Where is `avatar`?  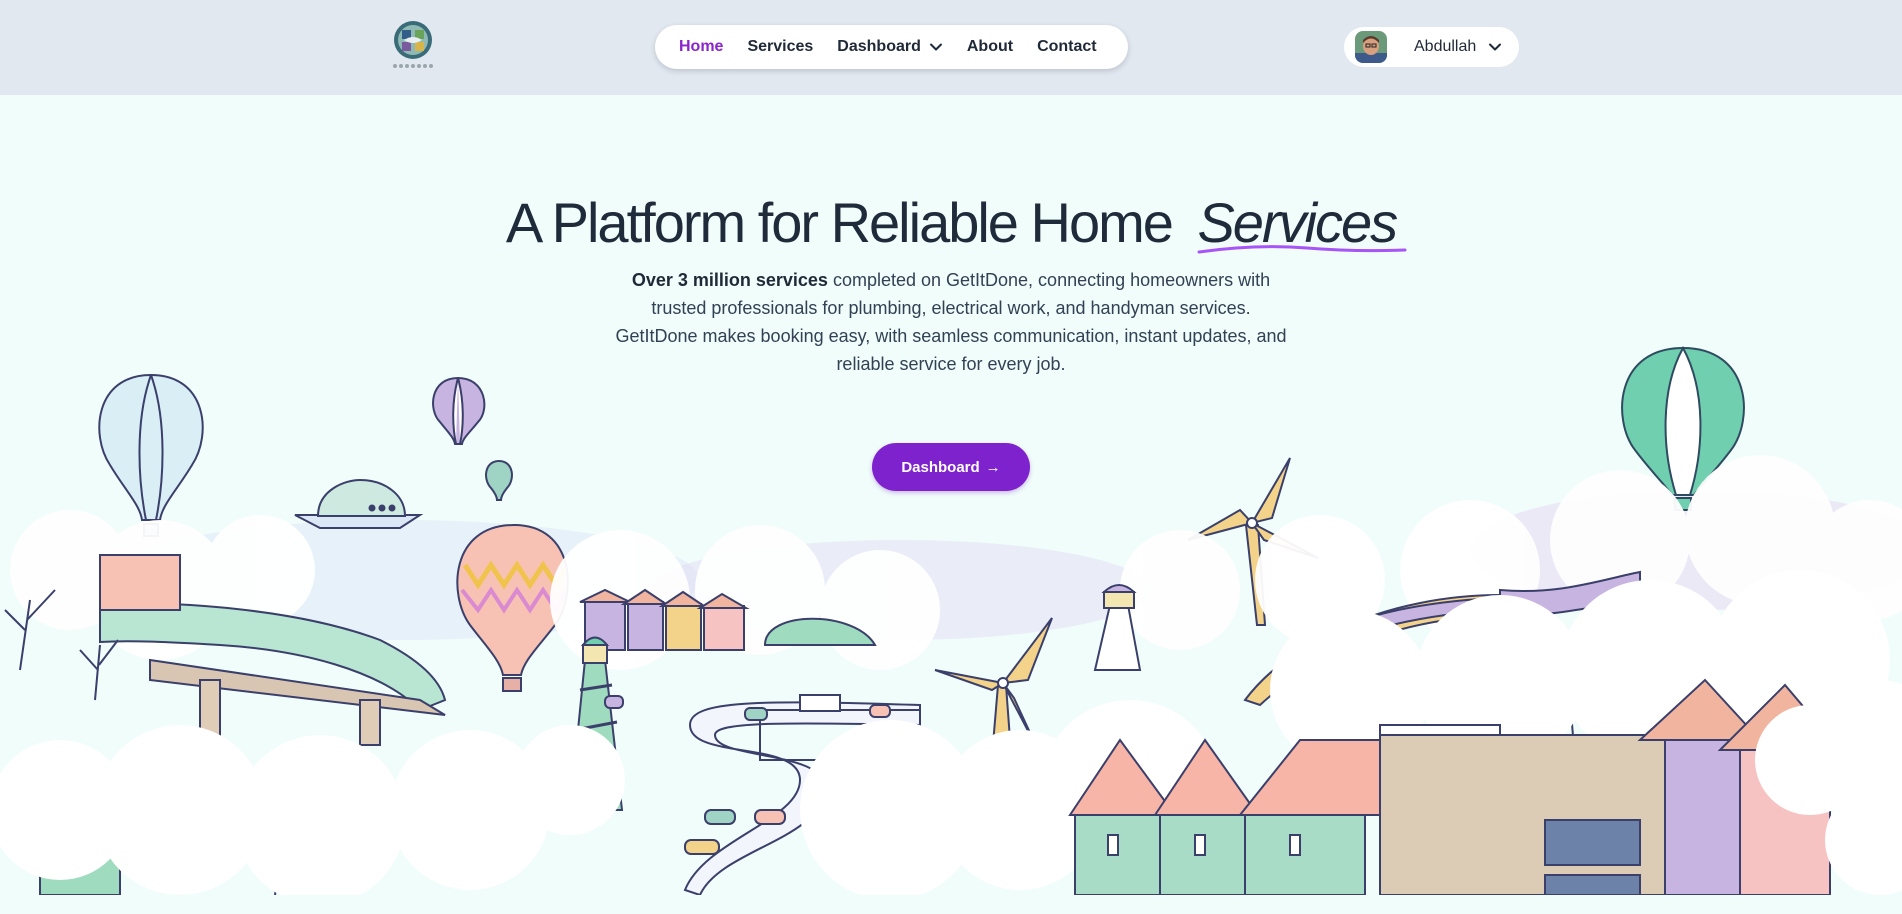
avatar is located at coordinates (1371, 47).